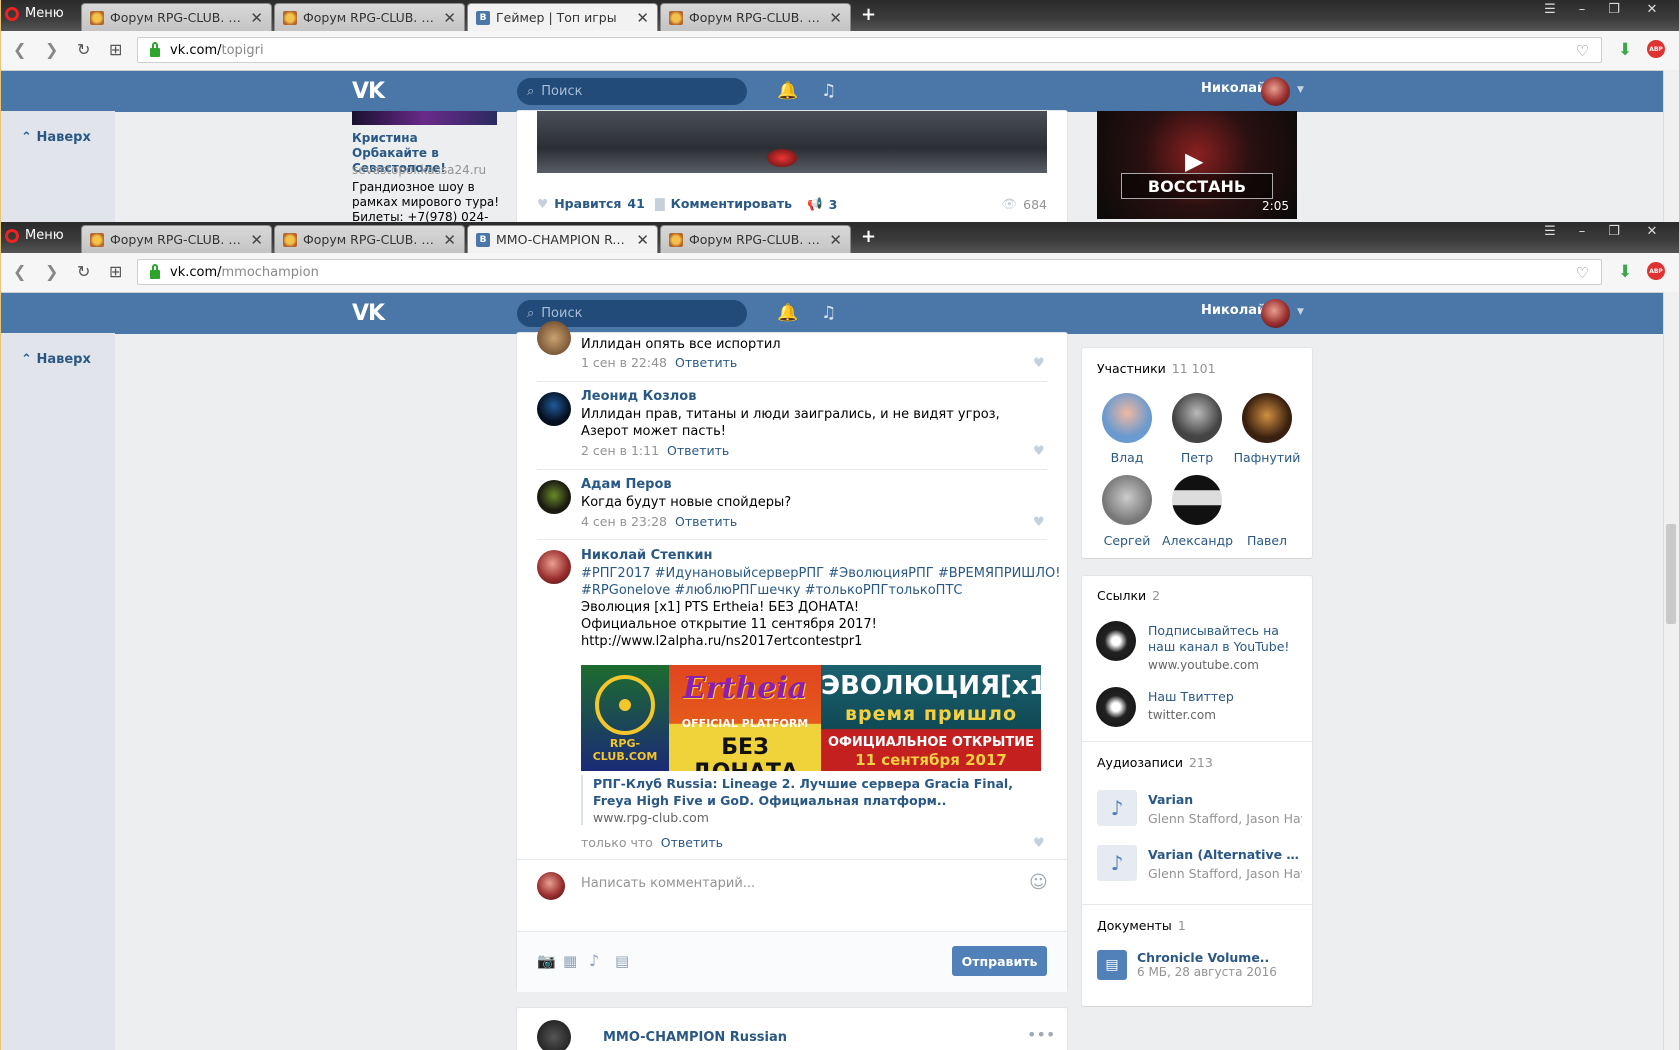  I want to click on chevron-down-icon: ▼, so click(1300, 90).